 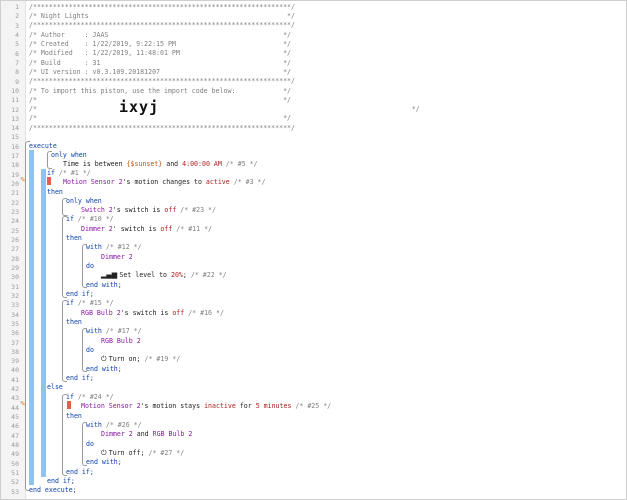 What do you see at coordinates (220, 406) in the screenshot?
I see `value: inactive` at bounding box center [220, 406].